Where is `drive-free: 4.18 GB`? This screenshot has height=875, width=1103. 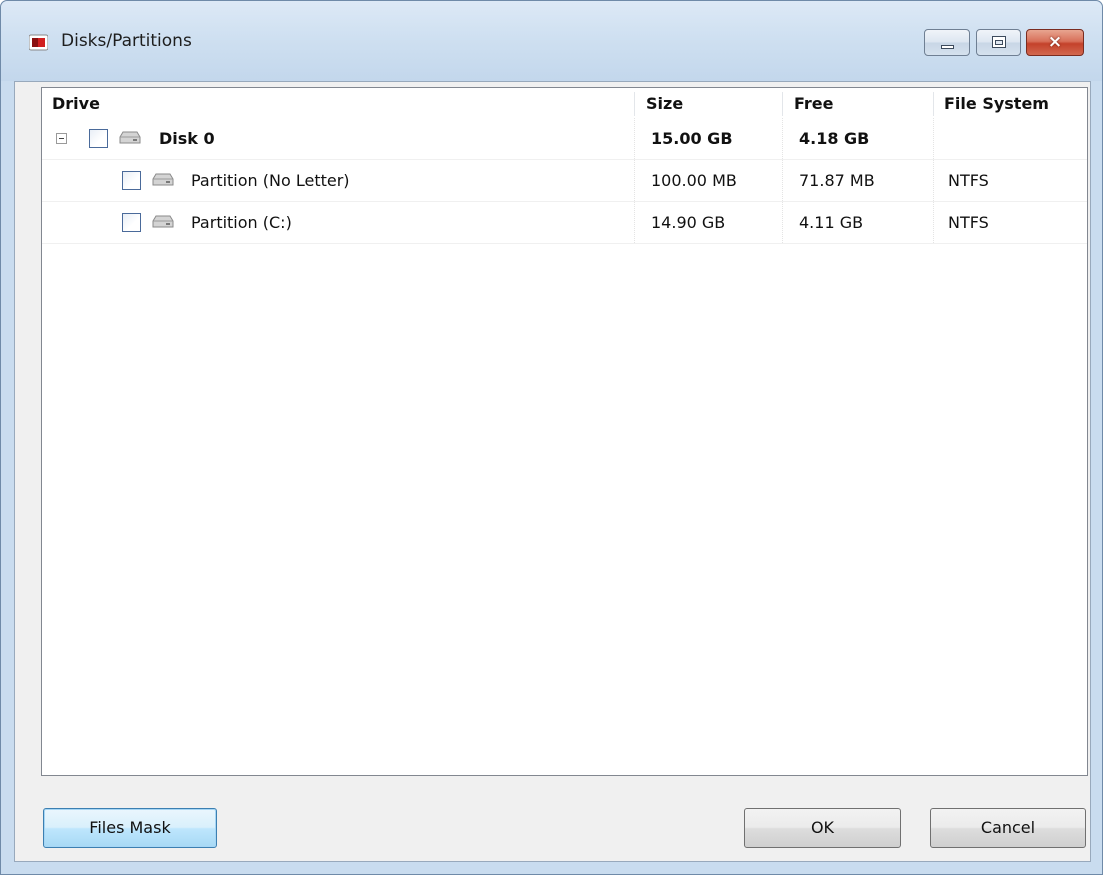
drive-free: 4.18 GB is located at coordinates (834, 138).